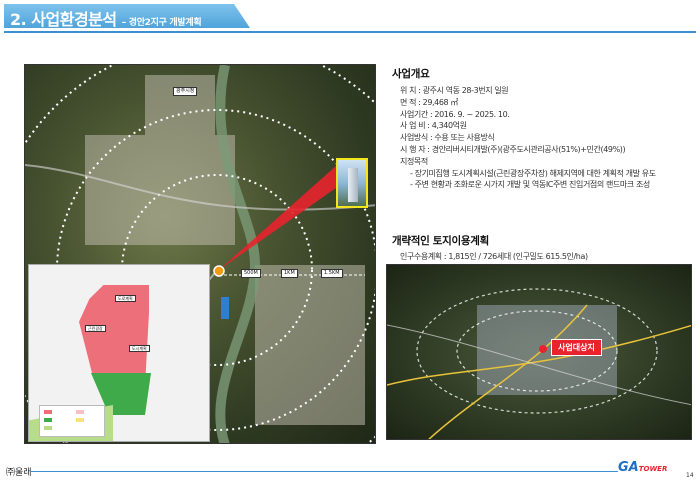  Describe the element at coordinates (455, 114) in the screenshot. I see `overview-row-period: 사업기간 : 2016. 9. ~ 2025. 10.` at that location.